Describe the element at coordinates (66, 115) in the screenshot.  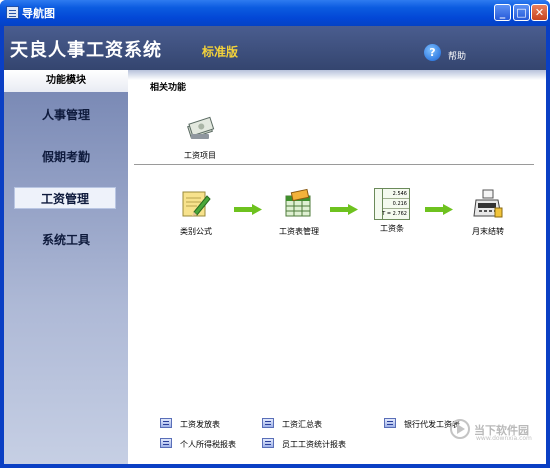
I see `sidebar-item-personnel: 人事管理` at that location.